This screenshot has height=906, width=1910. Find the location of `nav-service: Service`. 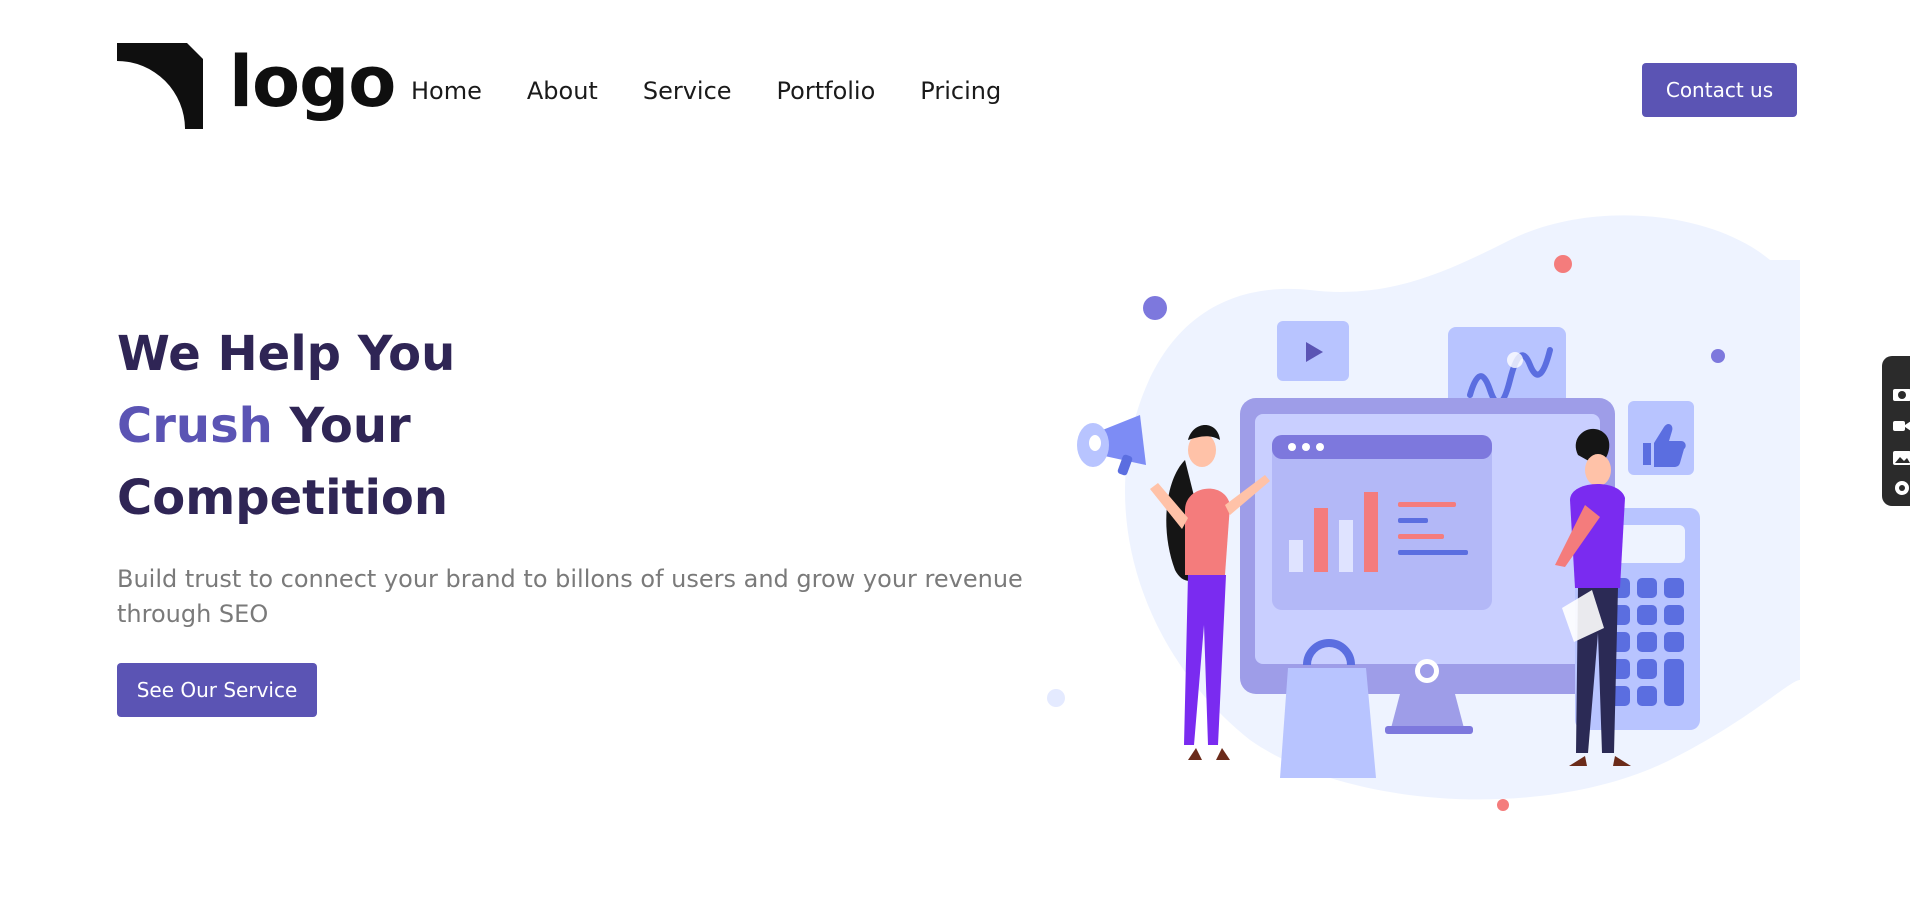

nav-service: Service is located at coordinates (687, 91).